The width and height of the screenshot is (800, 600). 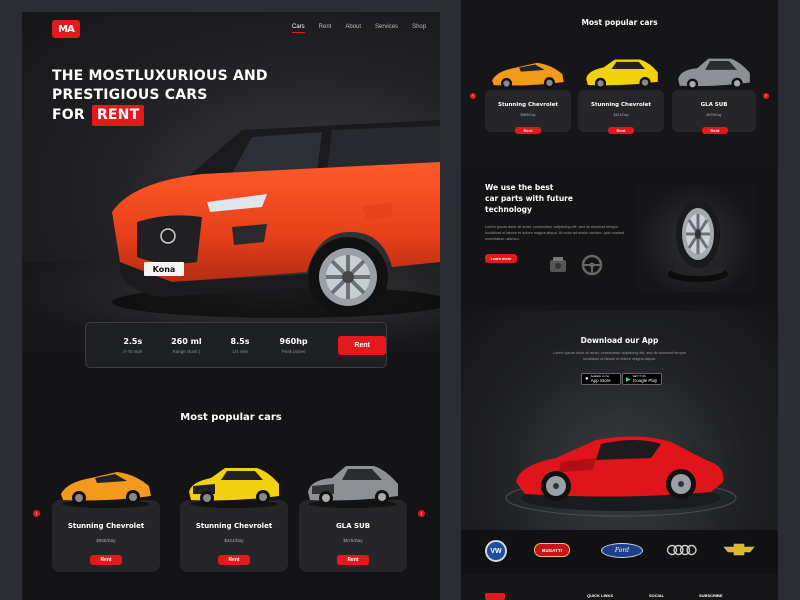 I want to click on stat-item: 8.5s 1/4 mile, so click(x=240, y=345).